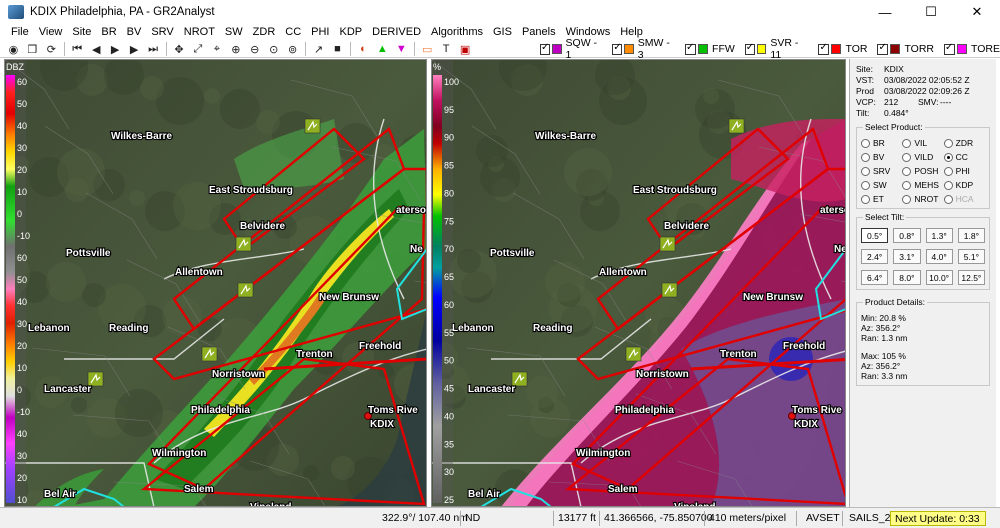 Image resolution: width=1000 pixels, height=528 pixels. I want to click on warning-toggle-torr: TORR, so click(905, 48).